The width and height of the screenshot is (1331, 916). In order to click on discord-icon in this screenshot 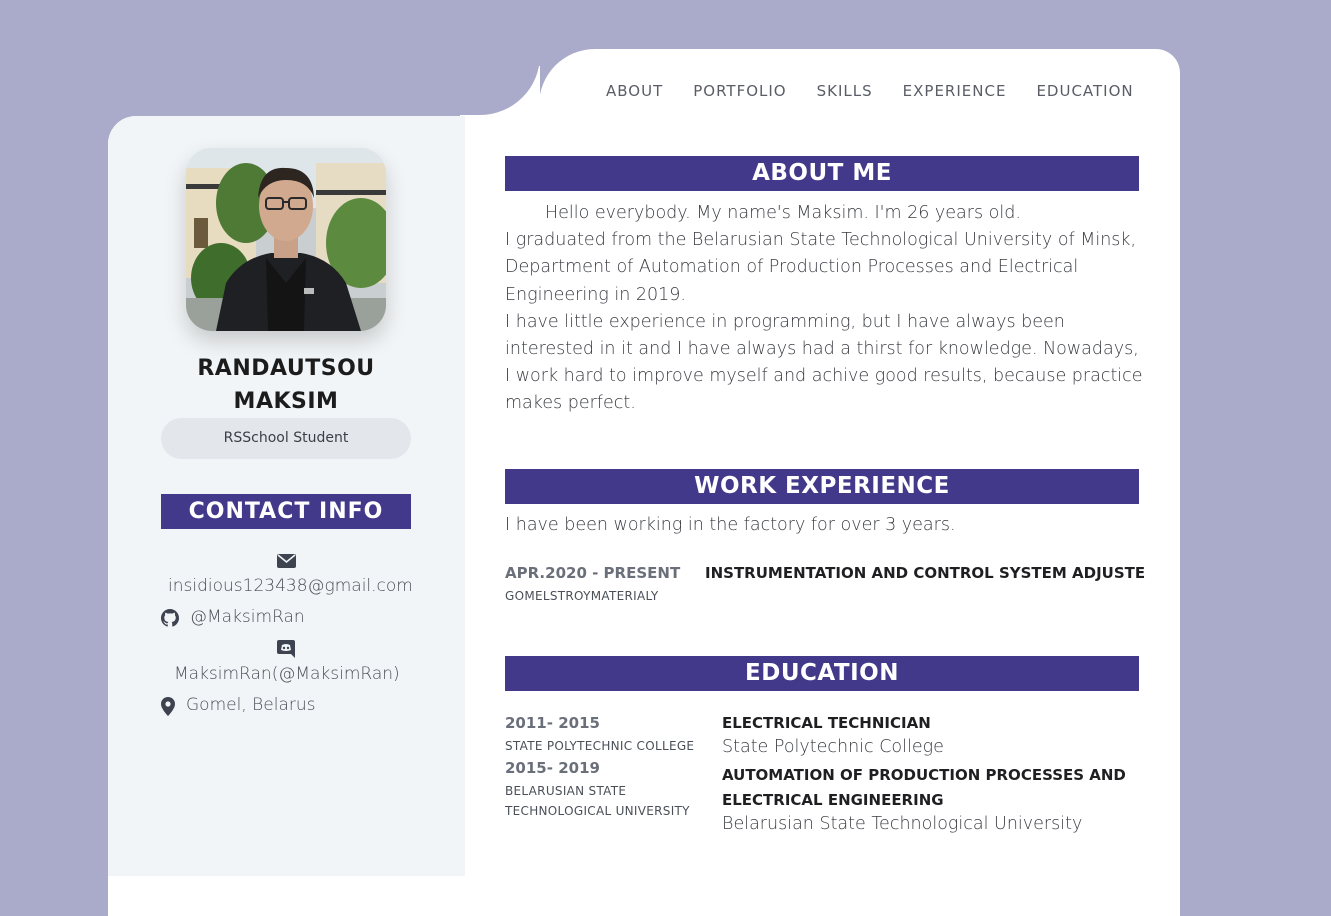, I will do `click(286, 649)`.